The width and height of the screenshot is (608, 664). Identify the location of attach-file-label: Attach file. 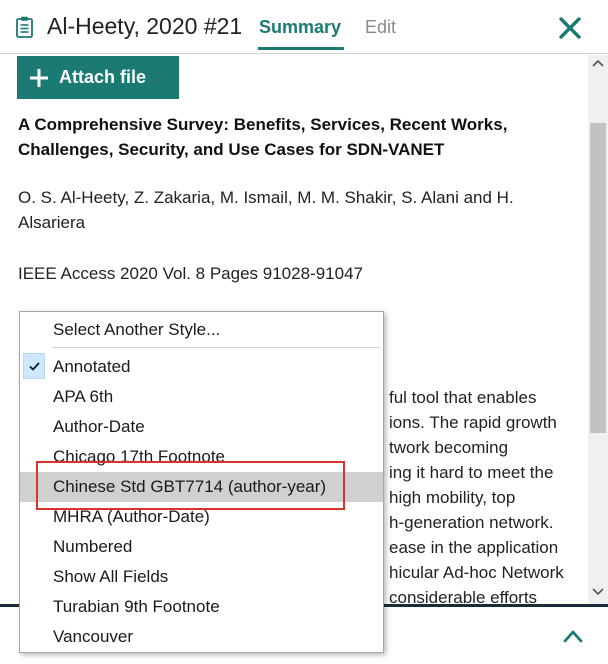
(103, 77).